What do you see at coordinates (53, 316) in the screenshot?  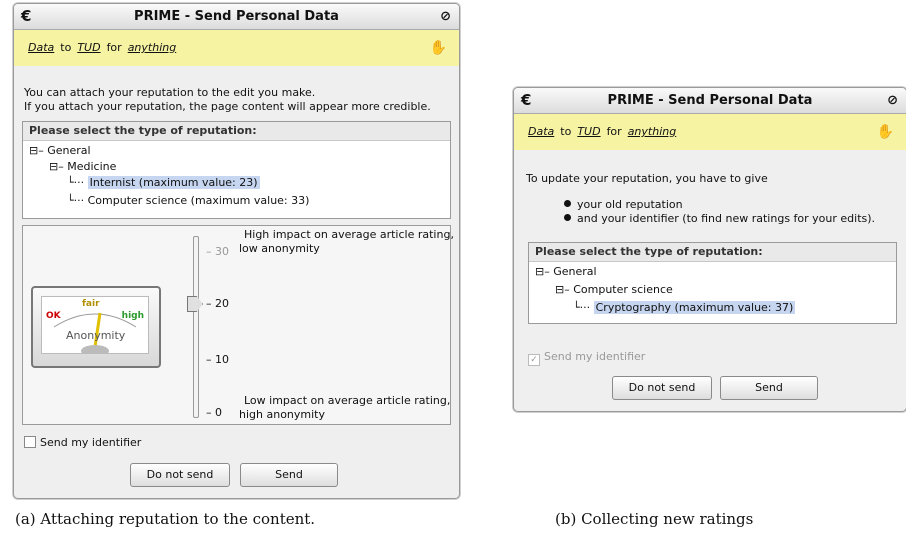 I see `gauge-ok-label: OK` at bounding box center [53, 316].